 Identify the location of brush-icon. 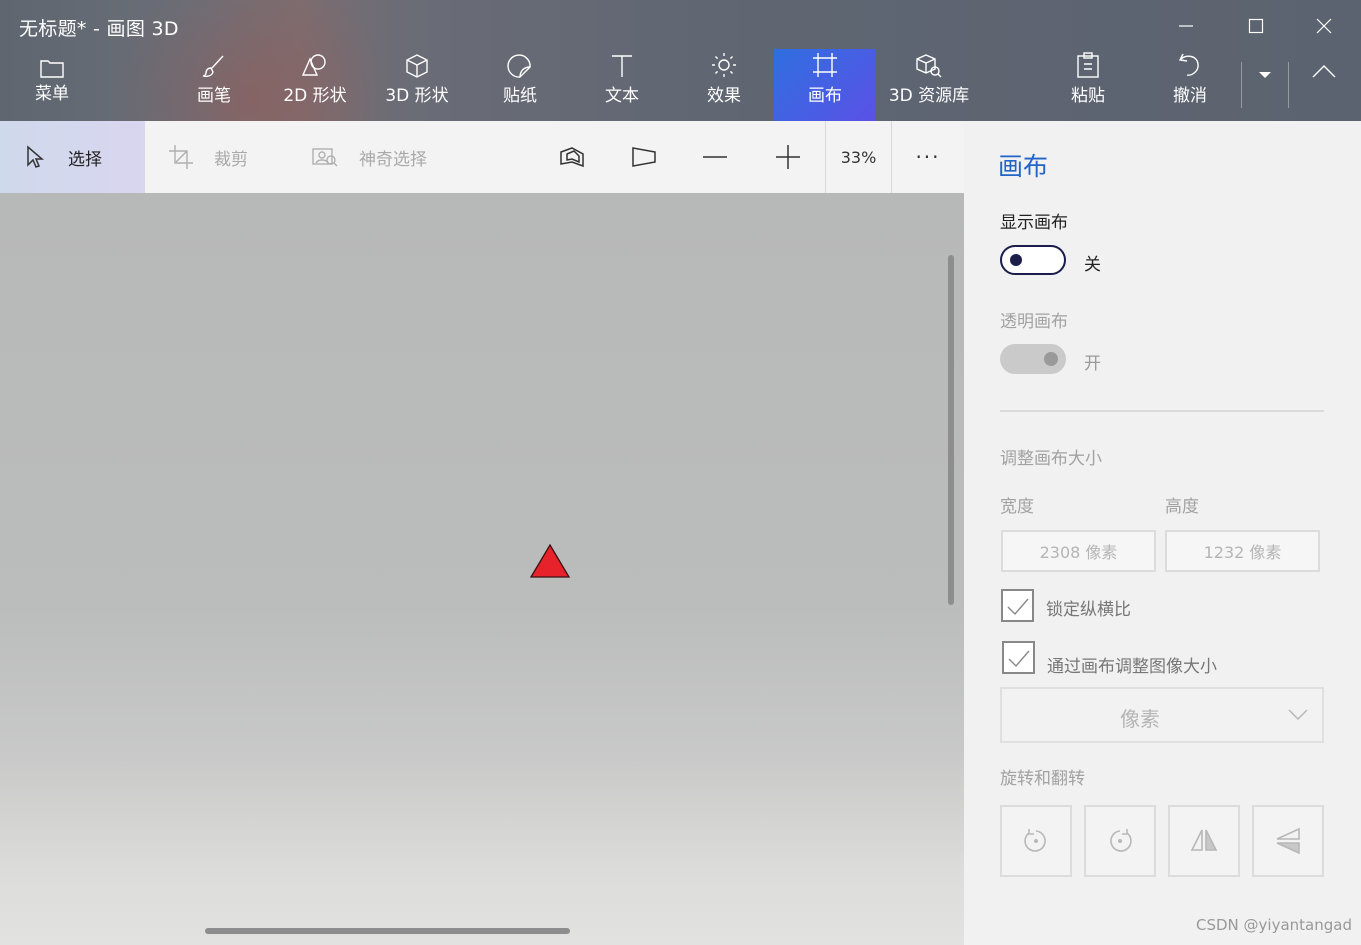
(213, 66).